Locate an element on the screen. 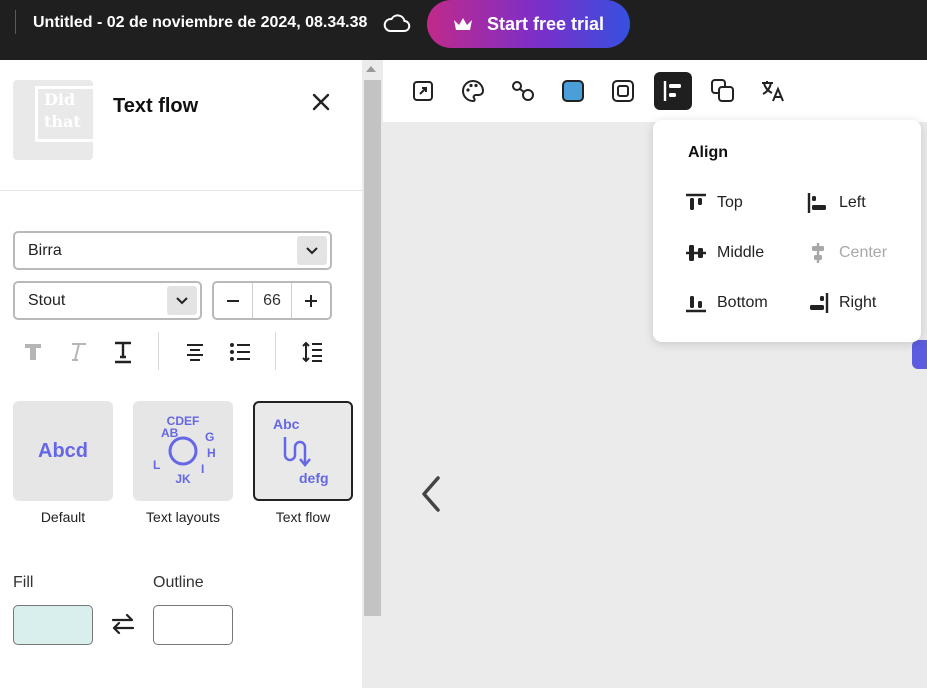 The width and height of the screenshot is (927, 688). preset-default-card: Abcd is located at coordinates (63, 451).